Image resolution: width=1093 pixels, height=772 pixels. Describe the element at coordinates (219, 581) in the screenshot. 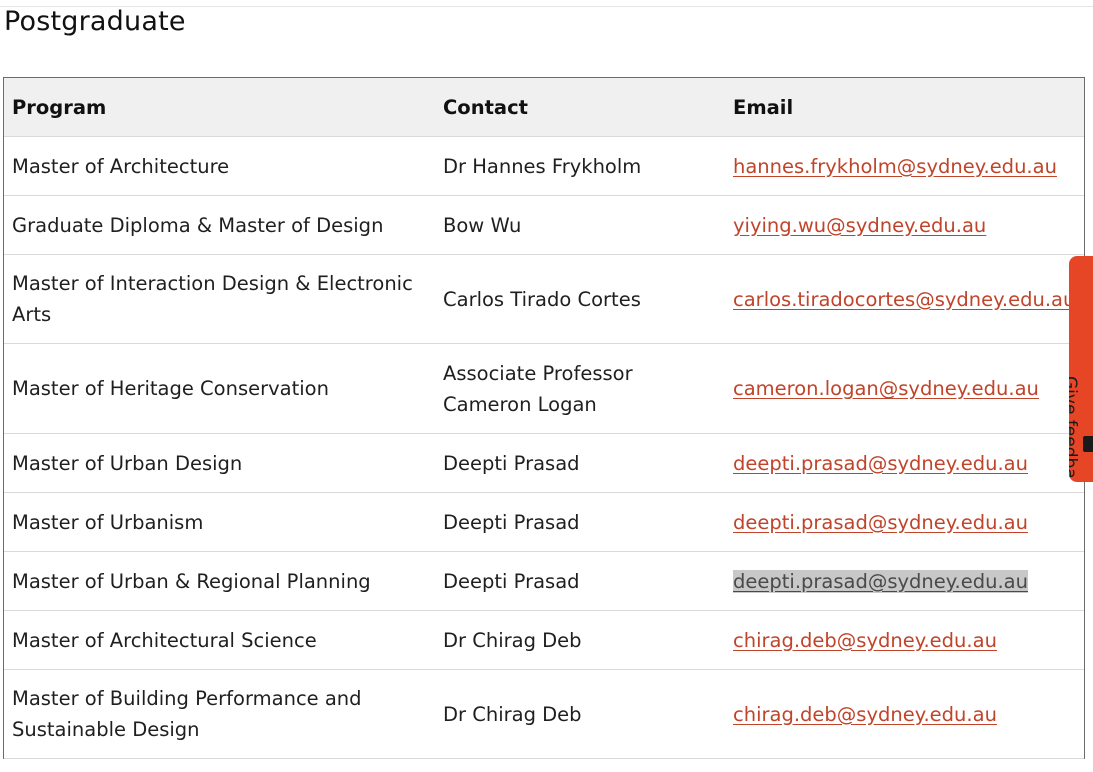

I see `program-cell: Master of Urban & Regional Planning` at that location.